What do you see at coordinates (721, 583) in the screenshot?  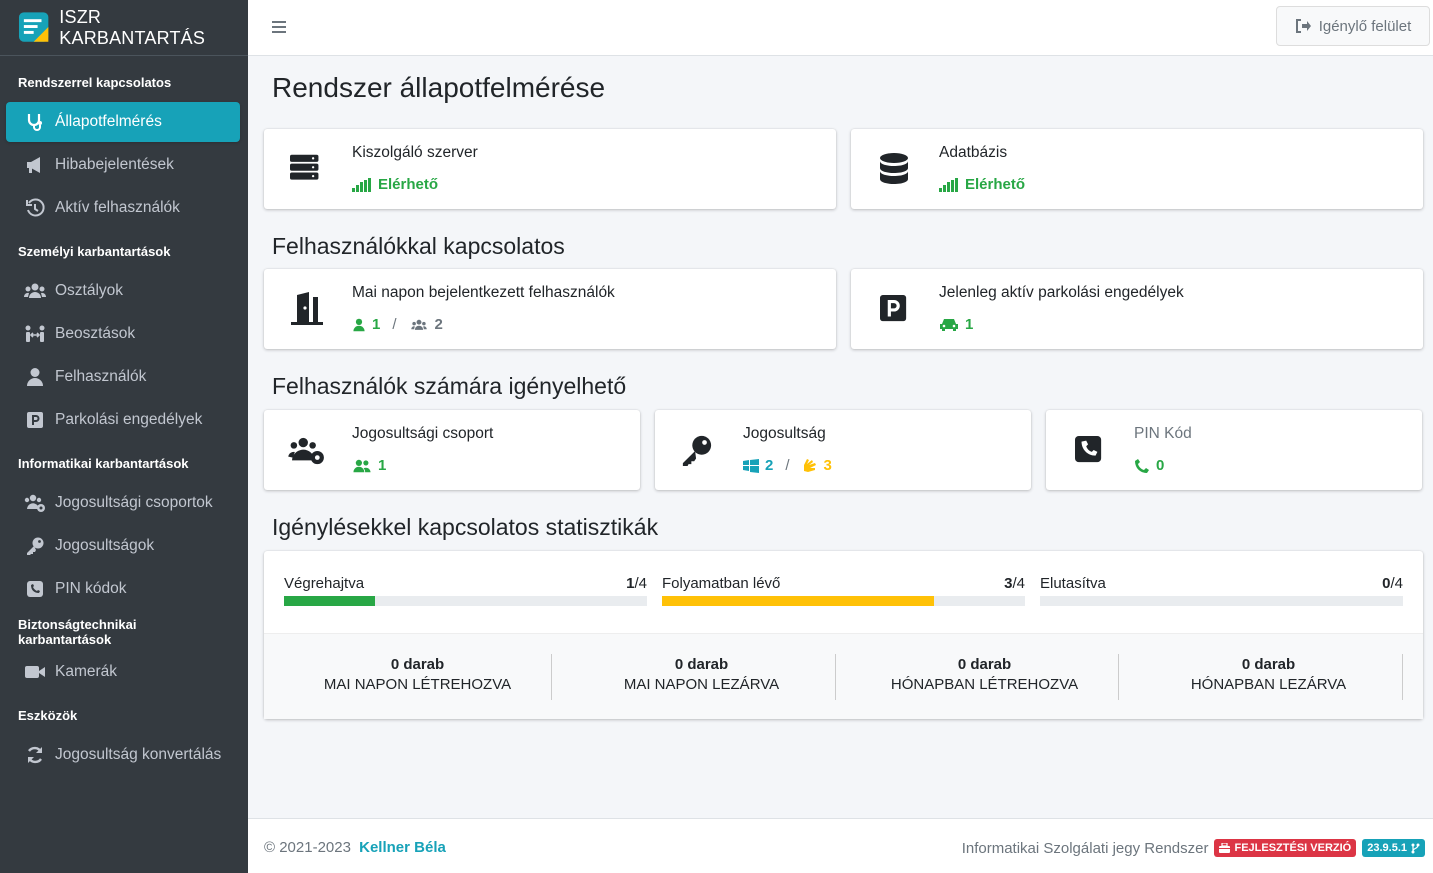 I see `progress-label: Folyamatban lévő` at bounding box center [721, 583].